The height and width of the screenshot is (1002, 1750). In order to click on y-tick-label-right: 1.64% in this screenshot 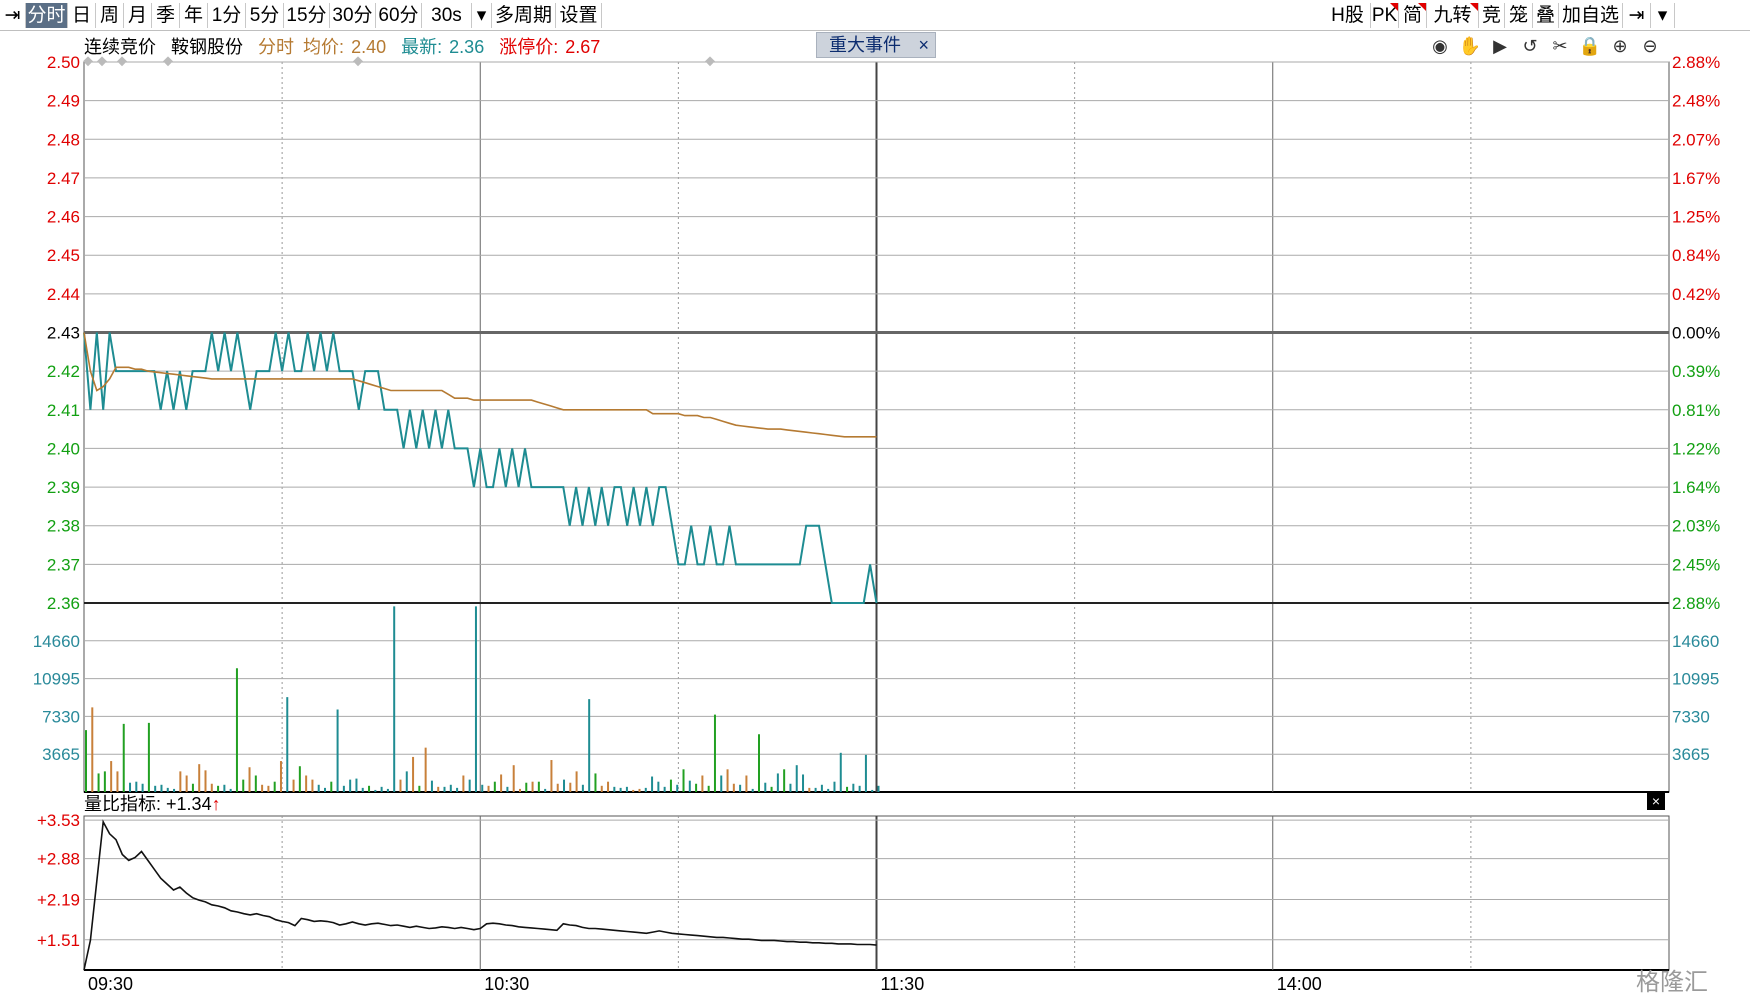, I will do `click(1696, 487)`.